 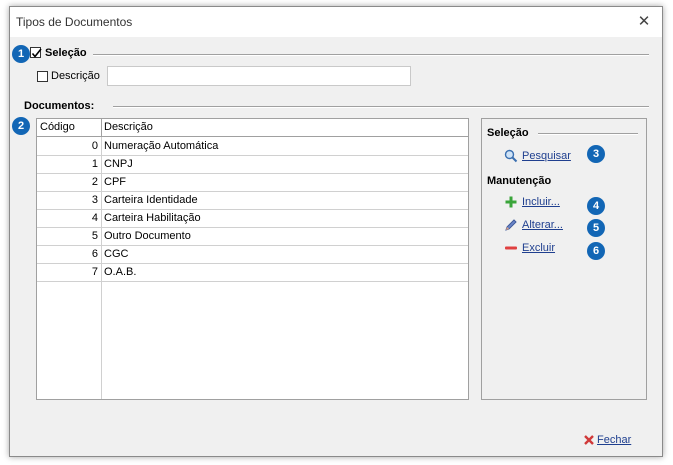 I want to click on descricao-checkbox, so click(x=42, y=76).